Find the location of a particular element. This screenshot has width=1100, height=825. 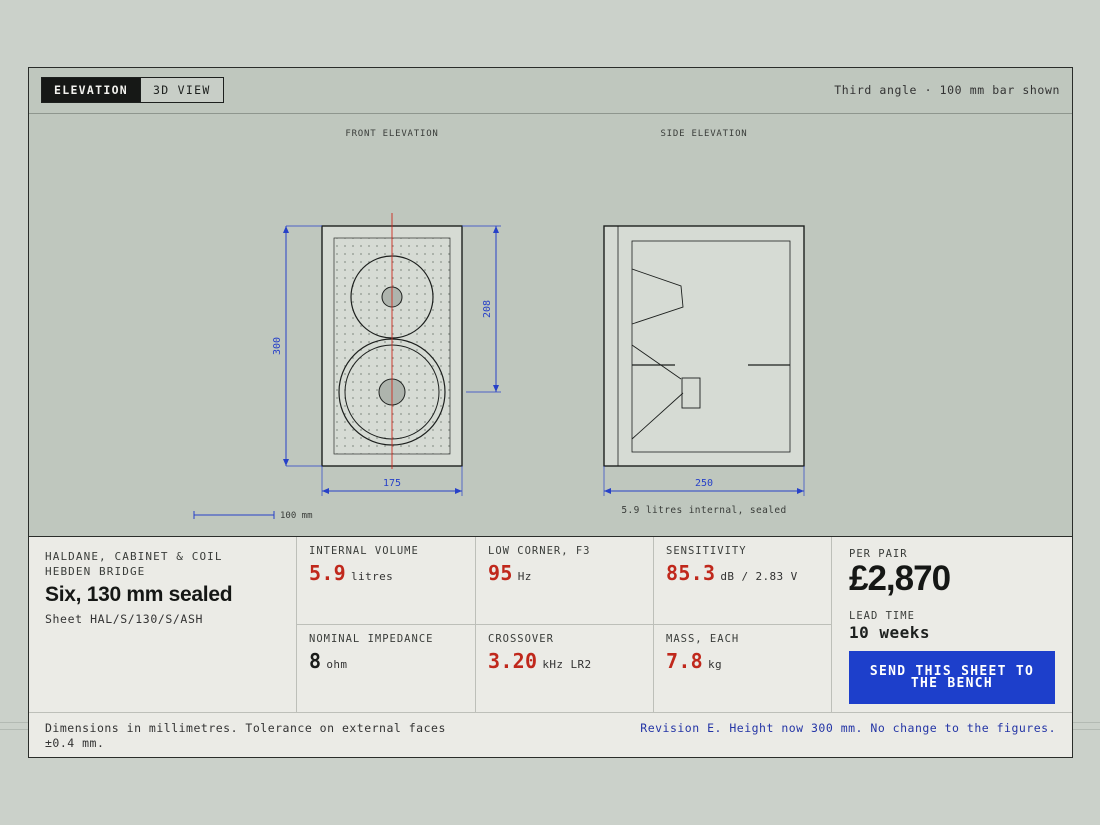

view-tabs: ELEVATION 3D VIEW is located at coordinates (132, 90).